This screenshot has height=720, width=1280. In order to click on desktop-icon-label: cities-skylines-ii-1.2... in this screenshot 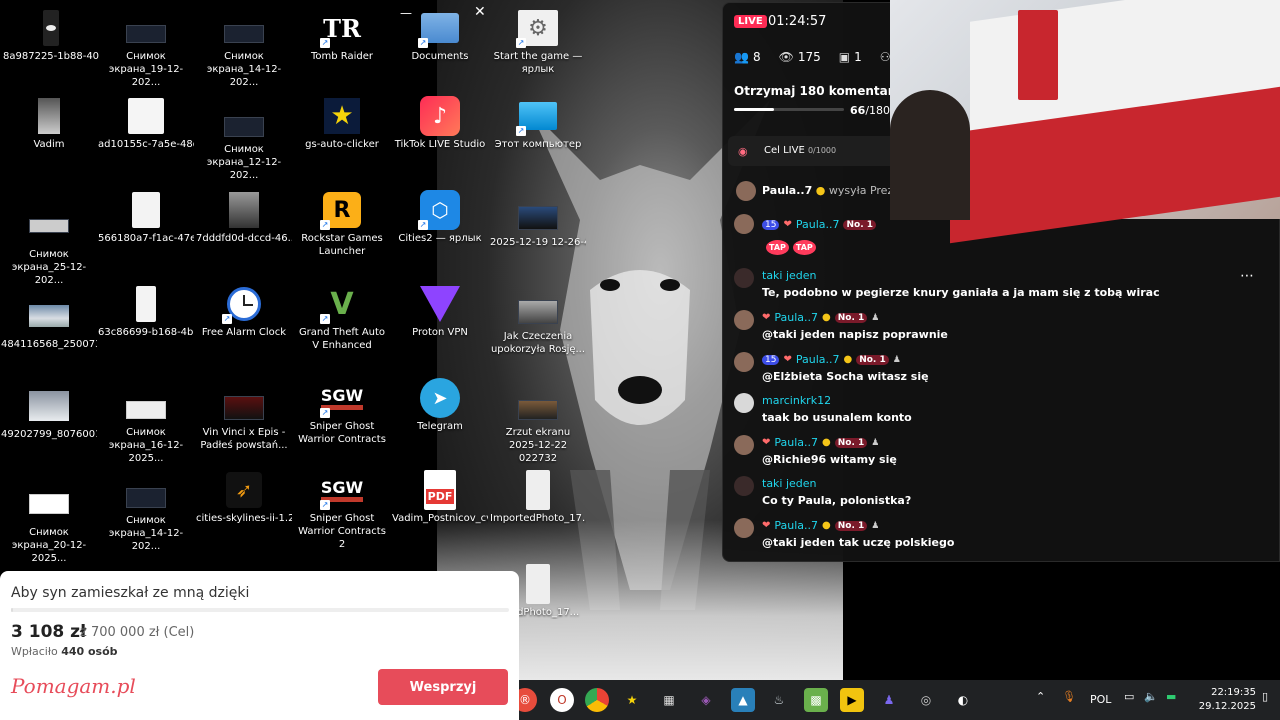, I will do `click(244, 518)`.